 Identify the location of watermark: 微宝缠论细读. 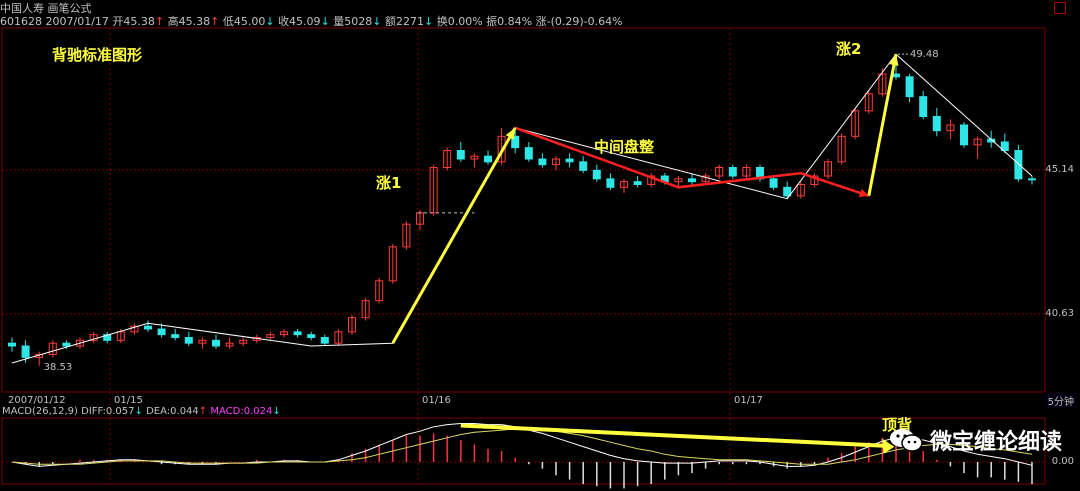
(975, 440).